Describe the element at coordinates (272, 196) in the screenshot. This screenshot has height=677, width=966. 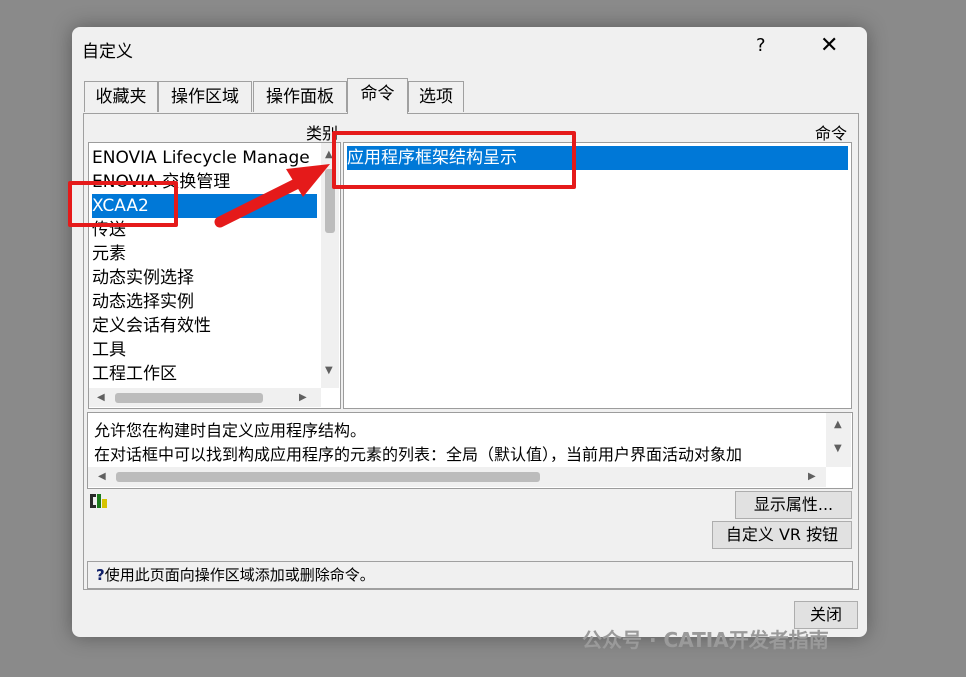
I see `red-arrow-icon` at that location.